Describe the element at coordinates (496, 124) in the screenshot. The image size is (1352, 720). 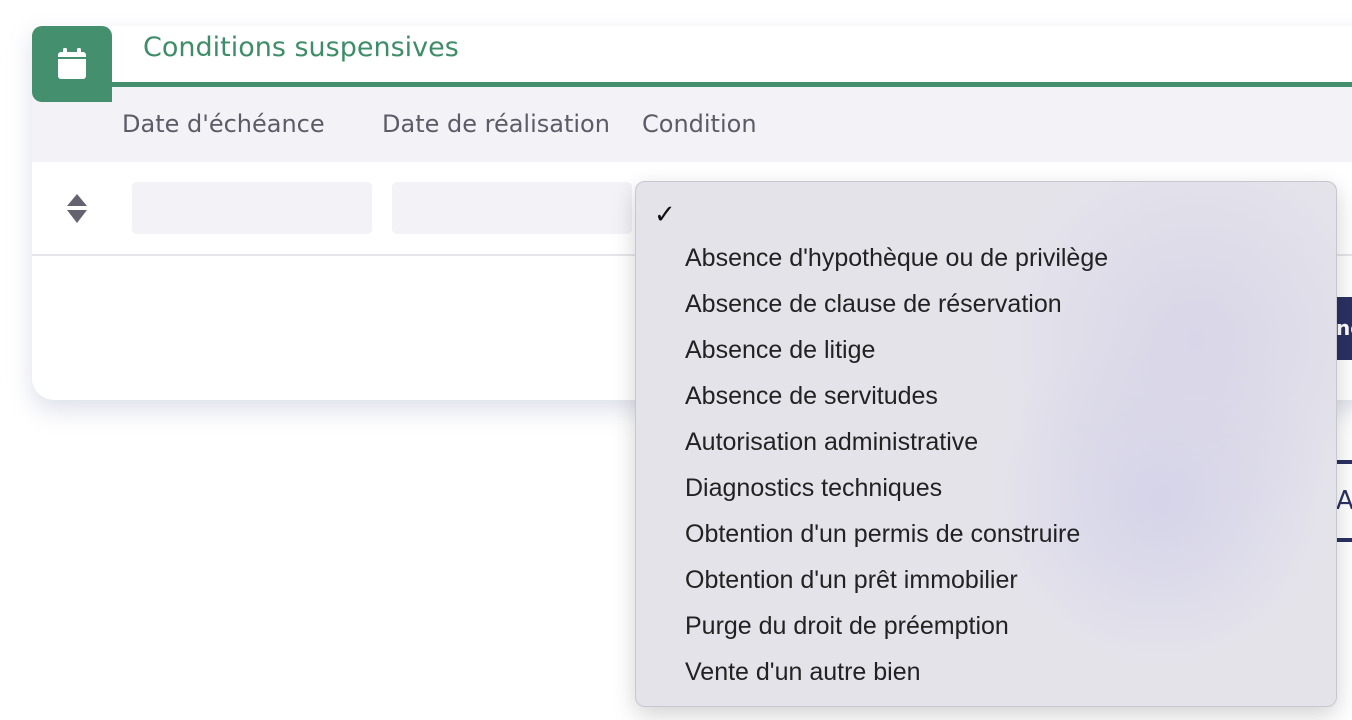
I see `column-header-completion-date: Date de réalisation` at that location.